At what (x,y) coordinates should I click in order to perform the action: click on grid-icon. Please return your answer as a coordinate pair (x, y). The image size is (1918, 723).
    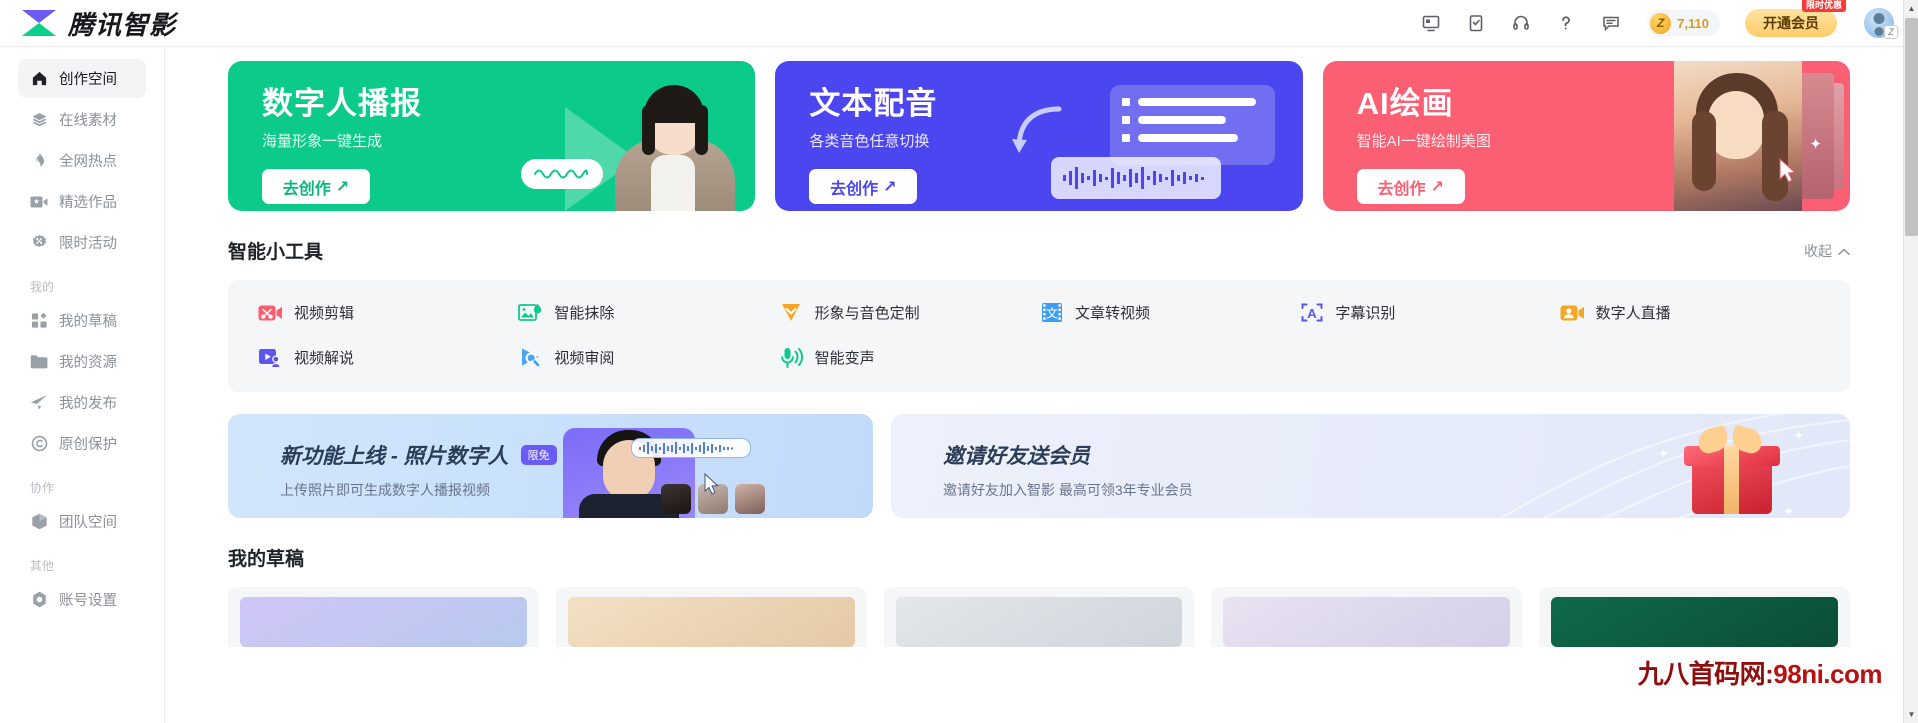
    Looking at the image, I should click on (39, 321).